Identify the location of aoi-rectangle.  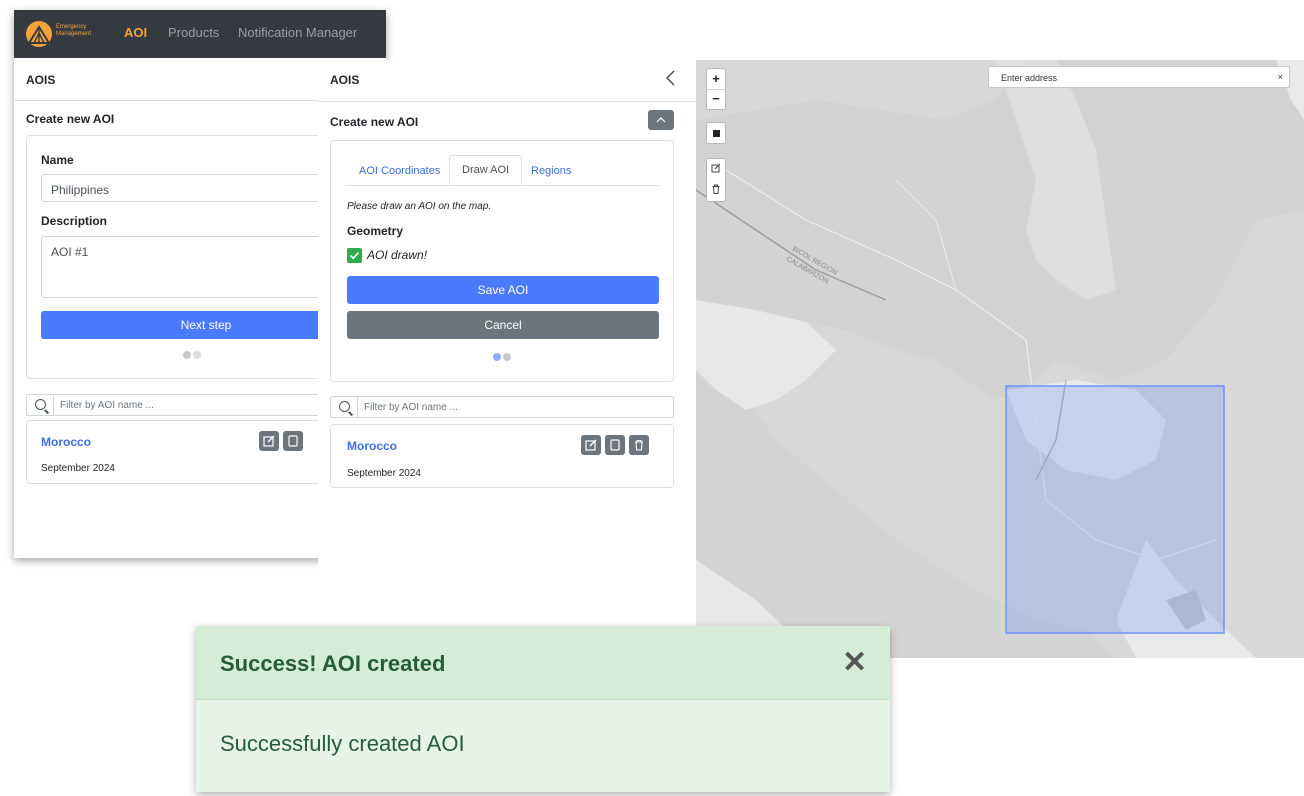
(1115, 509).